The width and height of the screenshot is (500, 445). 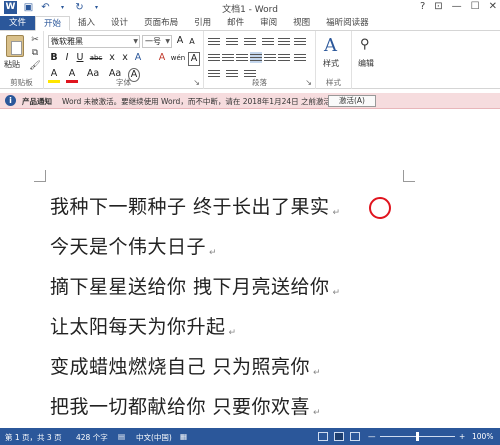 I want to click on phonetic-guide-button: wén, so click(x=178, y=58).